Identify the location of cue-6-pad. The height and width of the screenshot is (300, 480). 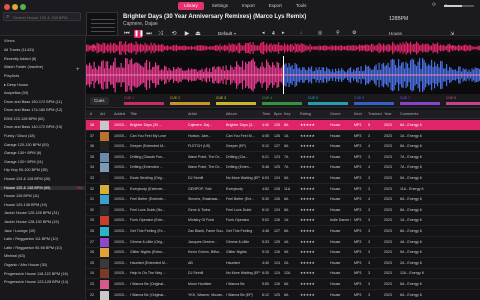
(374, 103).